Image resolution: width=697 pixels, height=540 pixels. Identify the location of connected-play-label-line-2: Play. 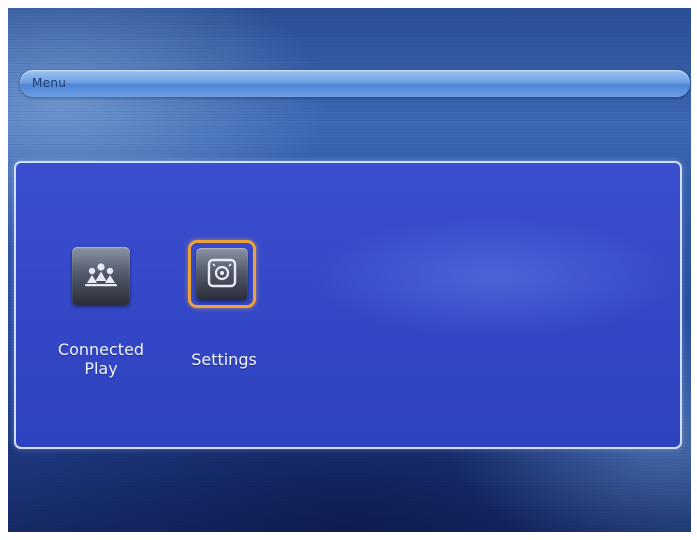
(101, 368).